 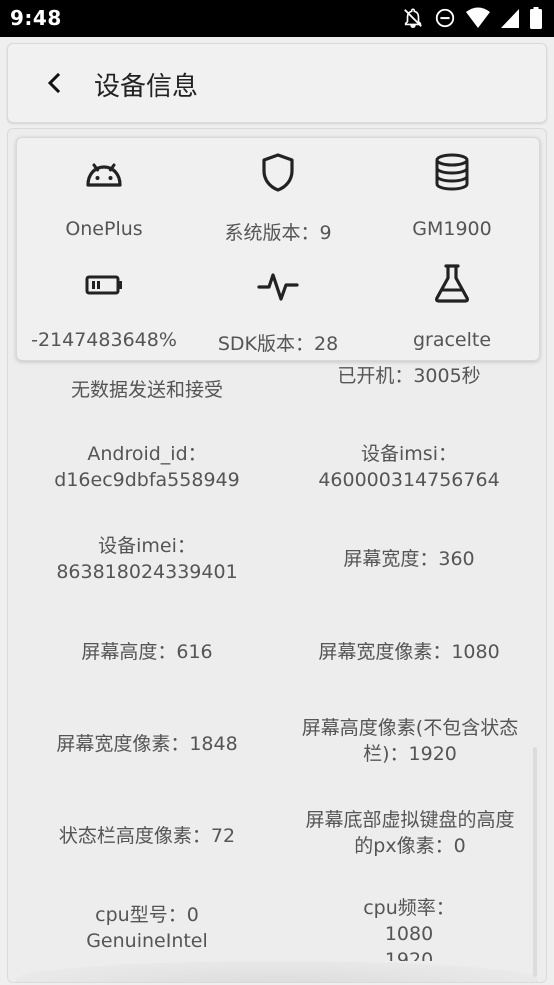 I want to click on screen-width-px-2-info: 屏幕宽度像素：1848, so click(x=147, y=744).